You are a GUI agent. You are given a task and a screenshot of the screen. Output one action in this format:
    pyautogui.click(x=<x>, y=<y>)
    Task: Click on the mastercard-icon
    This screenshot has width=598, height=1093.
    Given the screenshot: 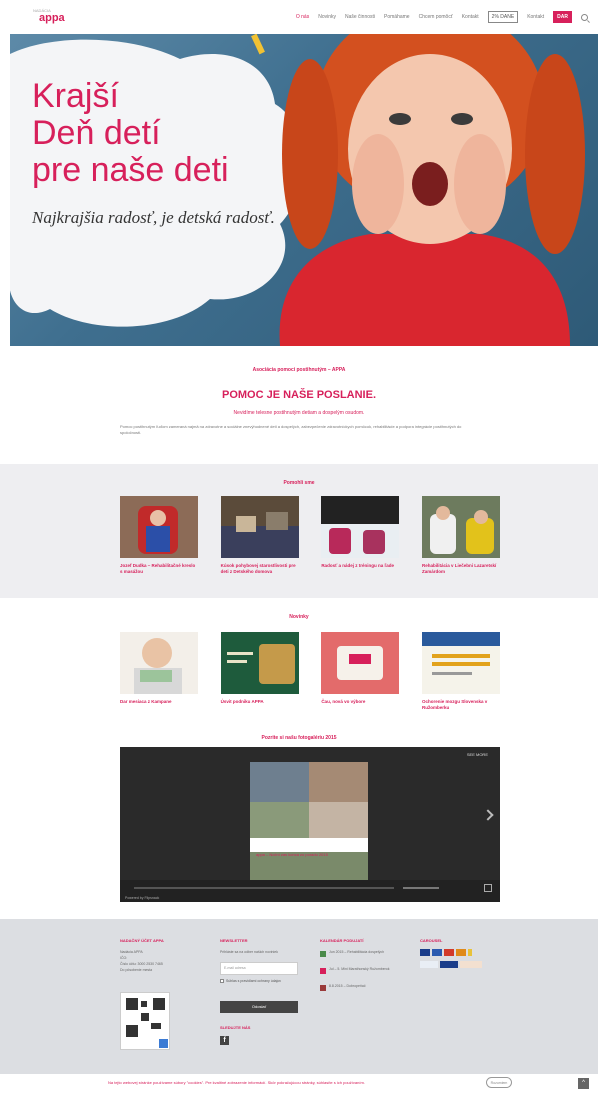 What is the action you would take?
    pyautogui.click(x=449, y=952)
    